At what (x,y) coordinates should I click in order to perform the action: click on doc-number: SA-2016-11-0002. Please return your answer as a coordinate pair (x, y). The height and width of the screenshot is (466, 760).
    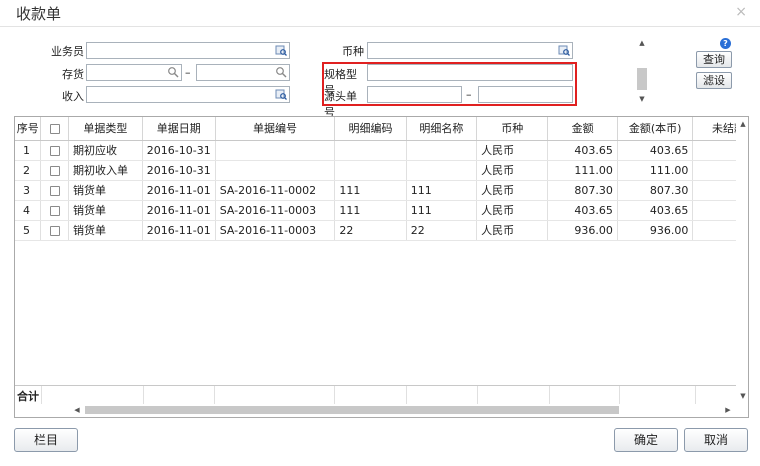
    Looking at the image, I should click on (275, 190).